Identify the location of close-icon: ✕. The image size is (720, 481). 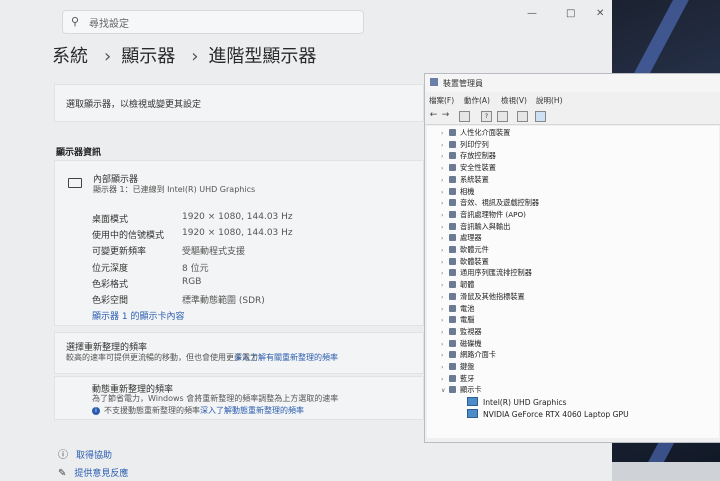
(600, 13).